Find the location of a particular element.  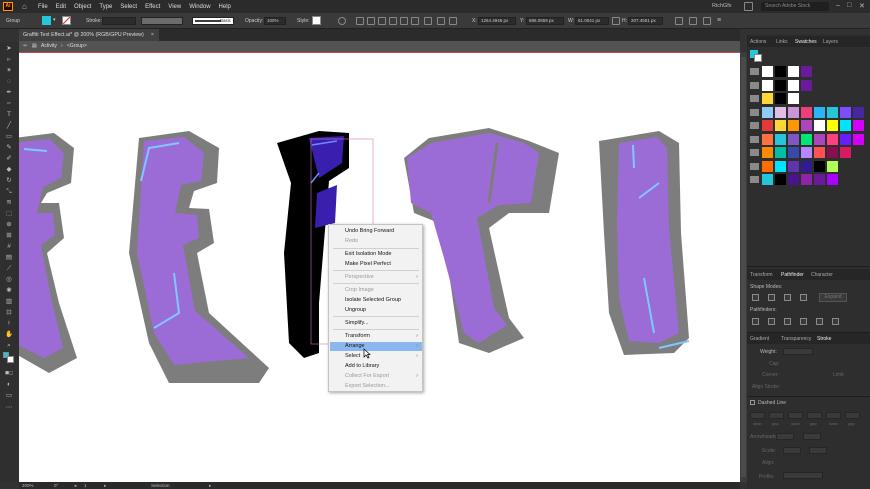

menu-item-transform: Transform › is located at coordinates (376, 336).